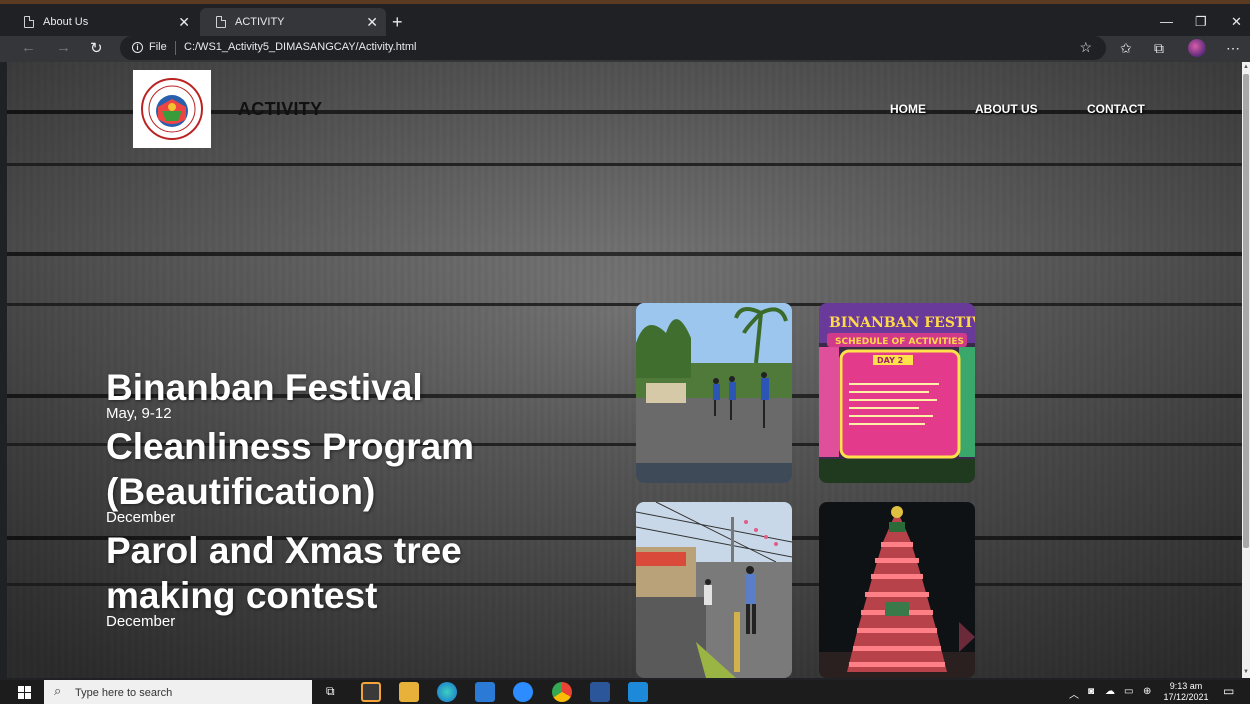  I want to click on add-favorite-icon: ☆, so click(1085, 47).